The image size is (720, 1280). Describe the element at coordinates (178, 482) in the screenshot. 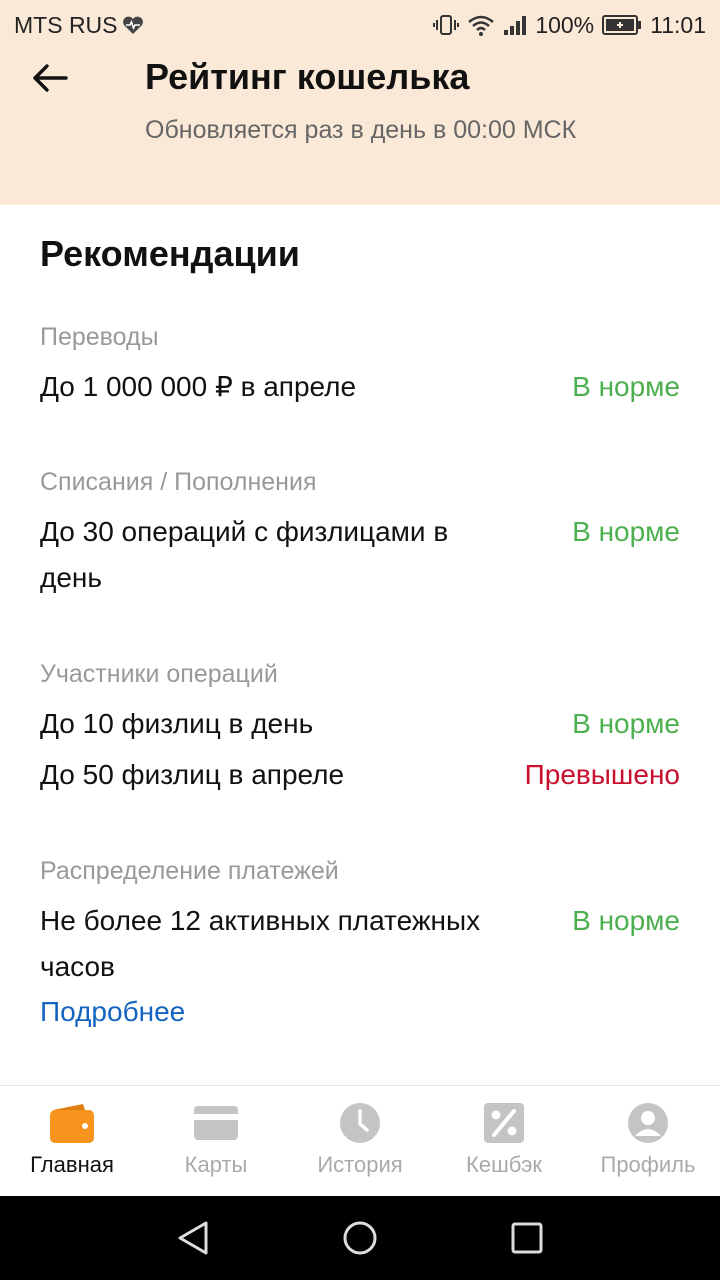

I see `category-label: Списания / Пополнения` at that location.